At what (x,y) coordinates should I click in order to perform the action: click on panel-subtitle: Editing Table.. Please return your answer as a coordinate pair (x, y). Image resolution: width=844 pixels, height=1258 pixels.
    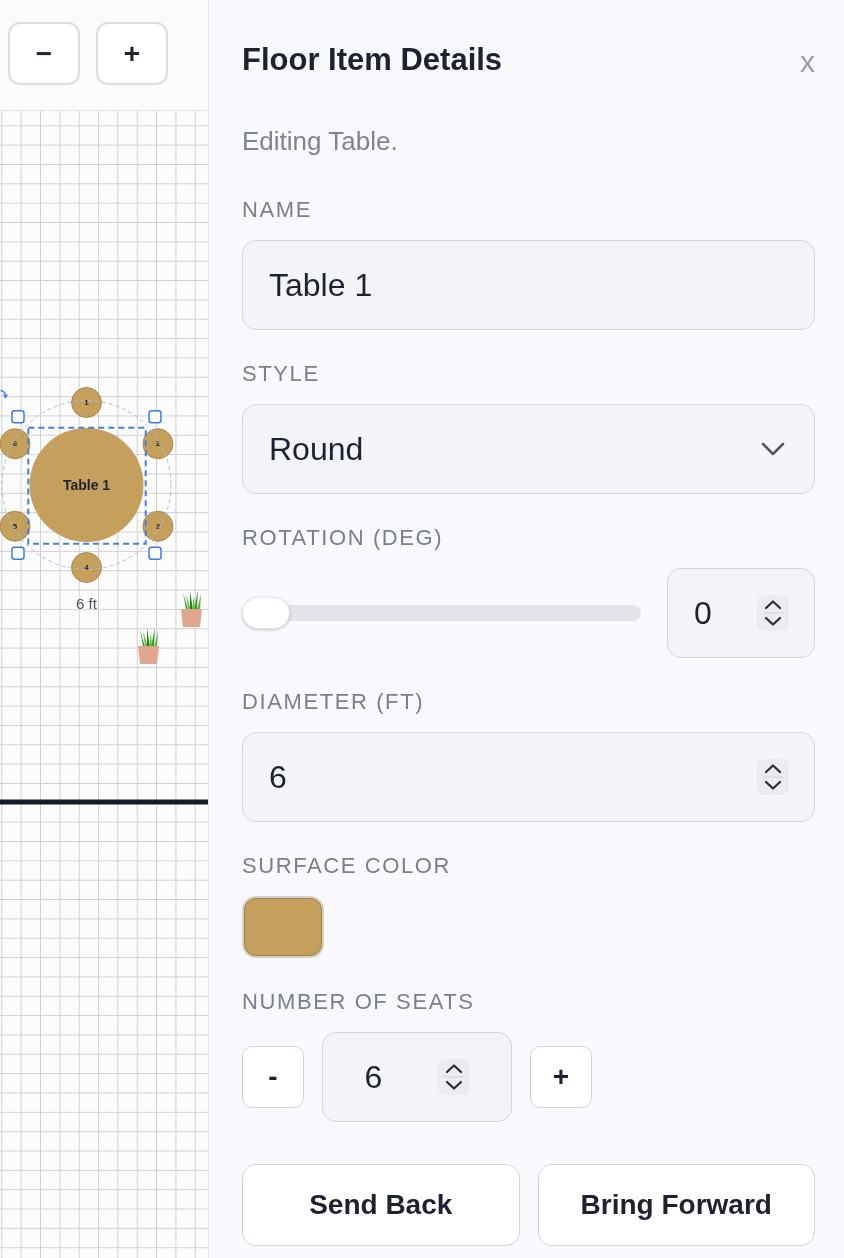
    Looking at the image, I should click on (320, 141).